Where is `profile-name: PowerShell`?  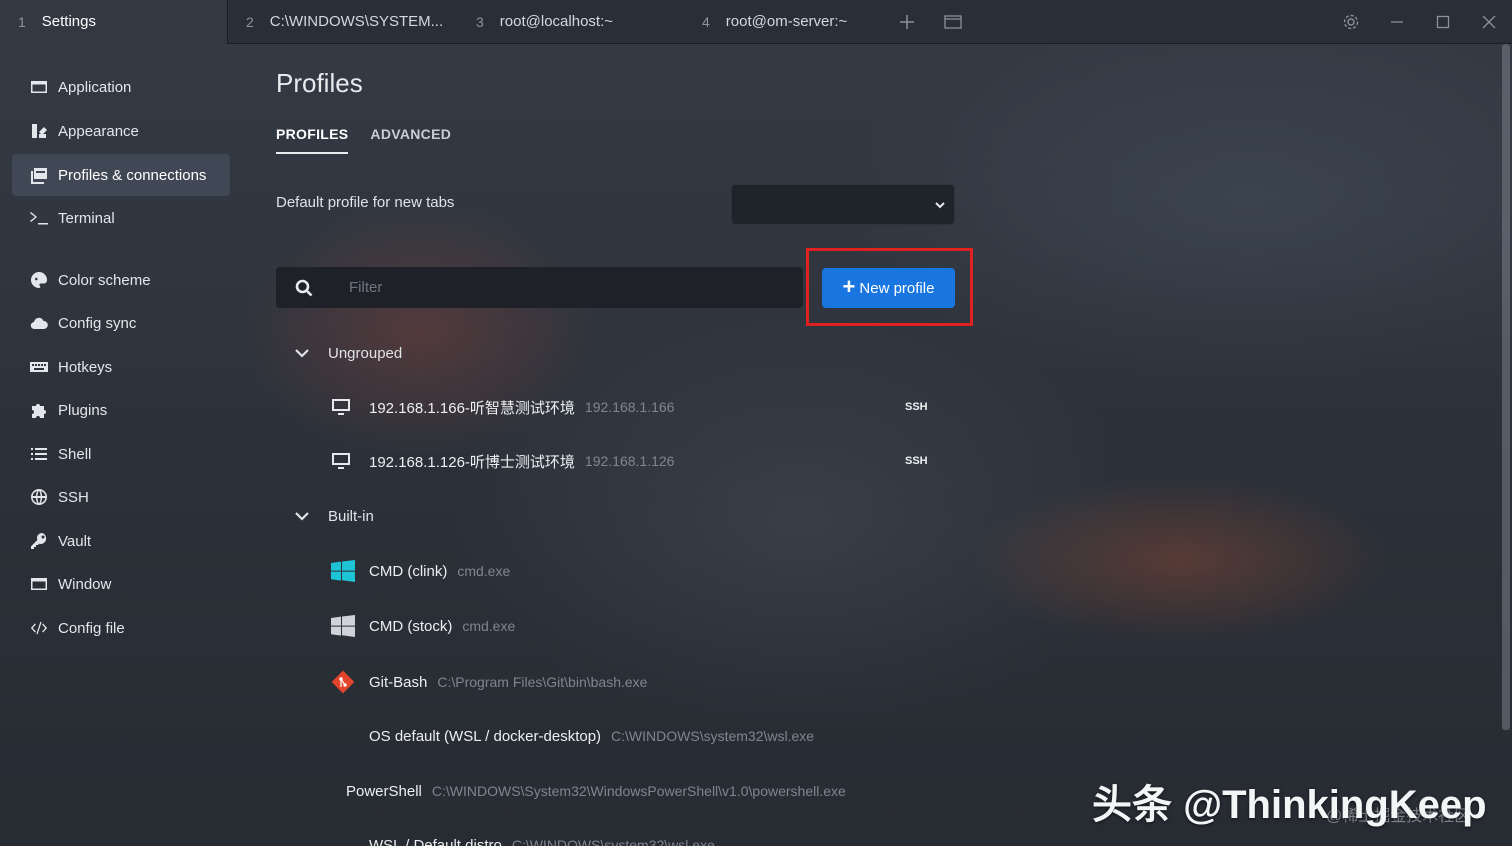 profile-name: PowerShell is located at coordinates (384, 791).